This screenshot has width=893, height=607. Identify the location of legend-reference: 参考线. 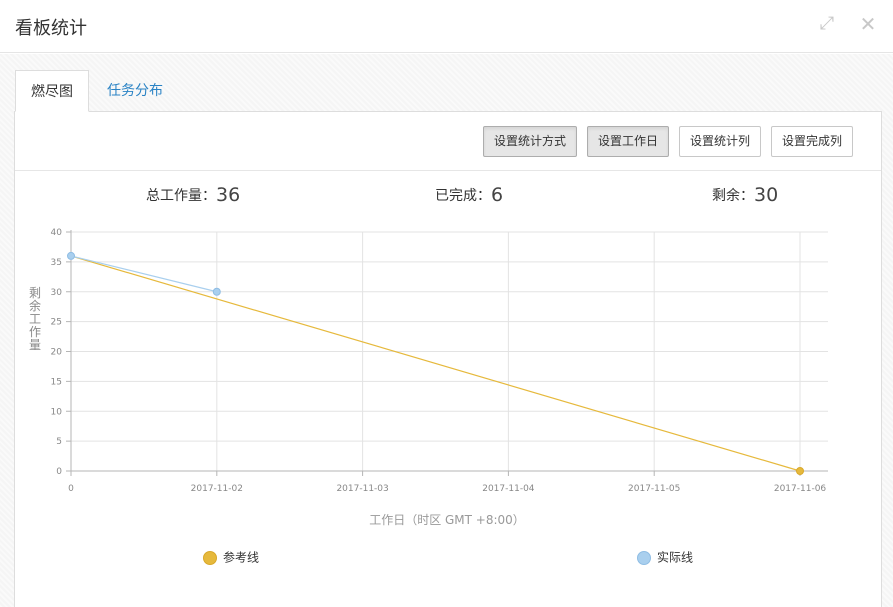
(231, 557).